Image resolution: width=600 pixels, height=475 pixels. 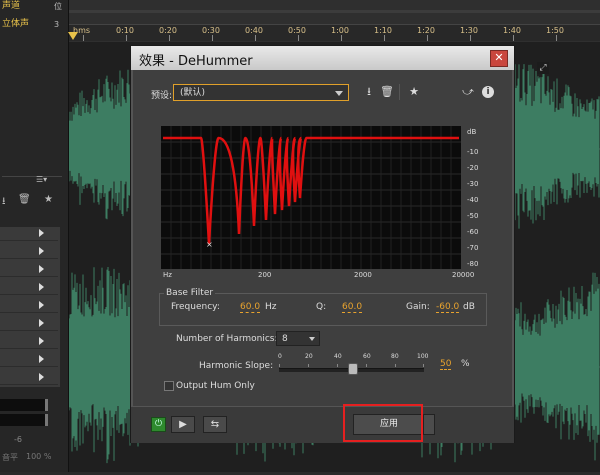 I want to click on bit-value: 3, so click(x=57, y=24).